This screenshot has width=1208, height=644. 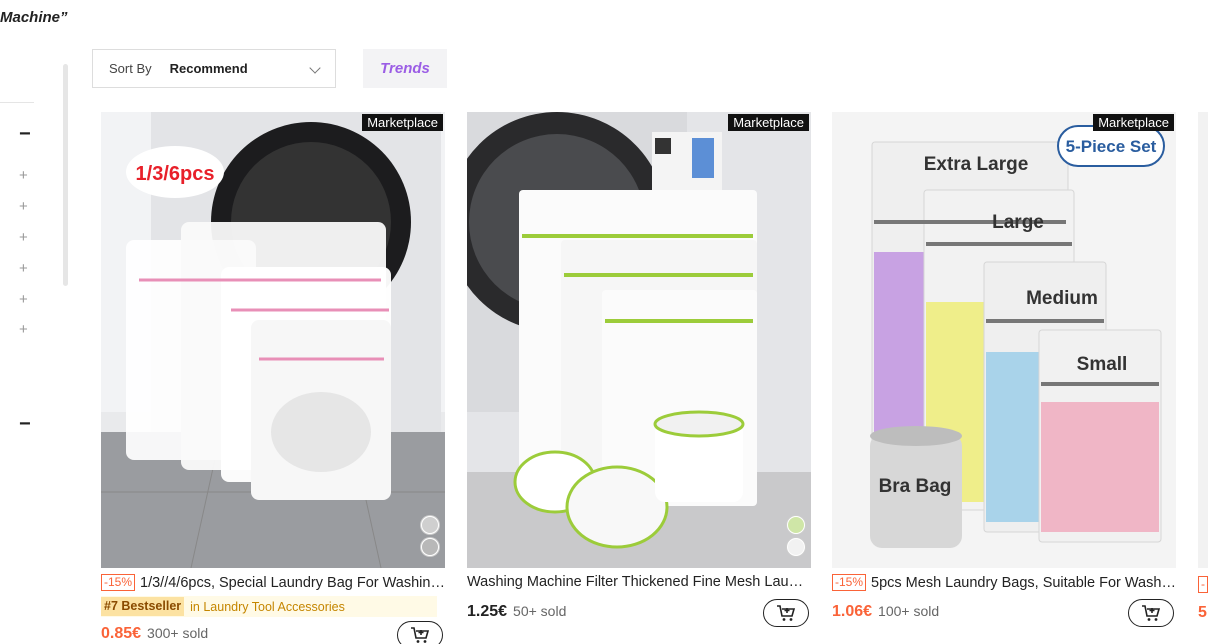 I want to click on chevron-down-icon, so click(x=315, y=68).